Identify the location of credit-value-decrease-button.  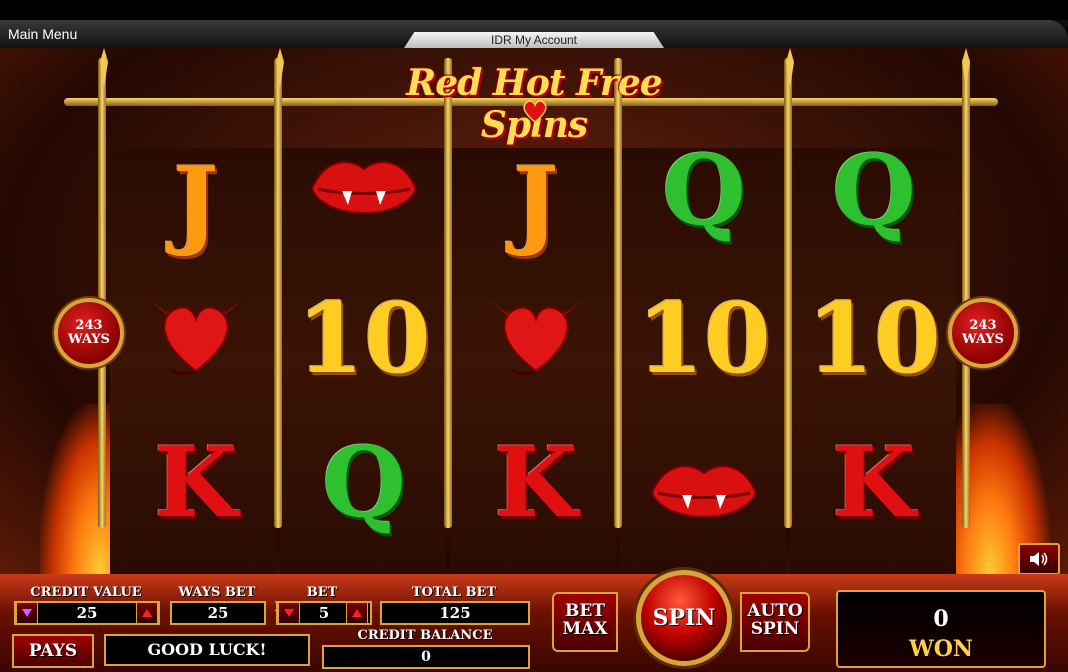
(27, 613).